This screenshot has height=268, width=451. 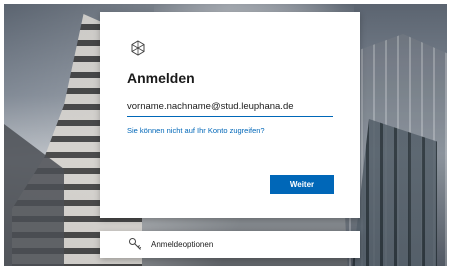 I want to click on signin-options-button: Anmeldeoptionen, so click(x=230, y=244).